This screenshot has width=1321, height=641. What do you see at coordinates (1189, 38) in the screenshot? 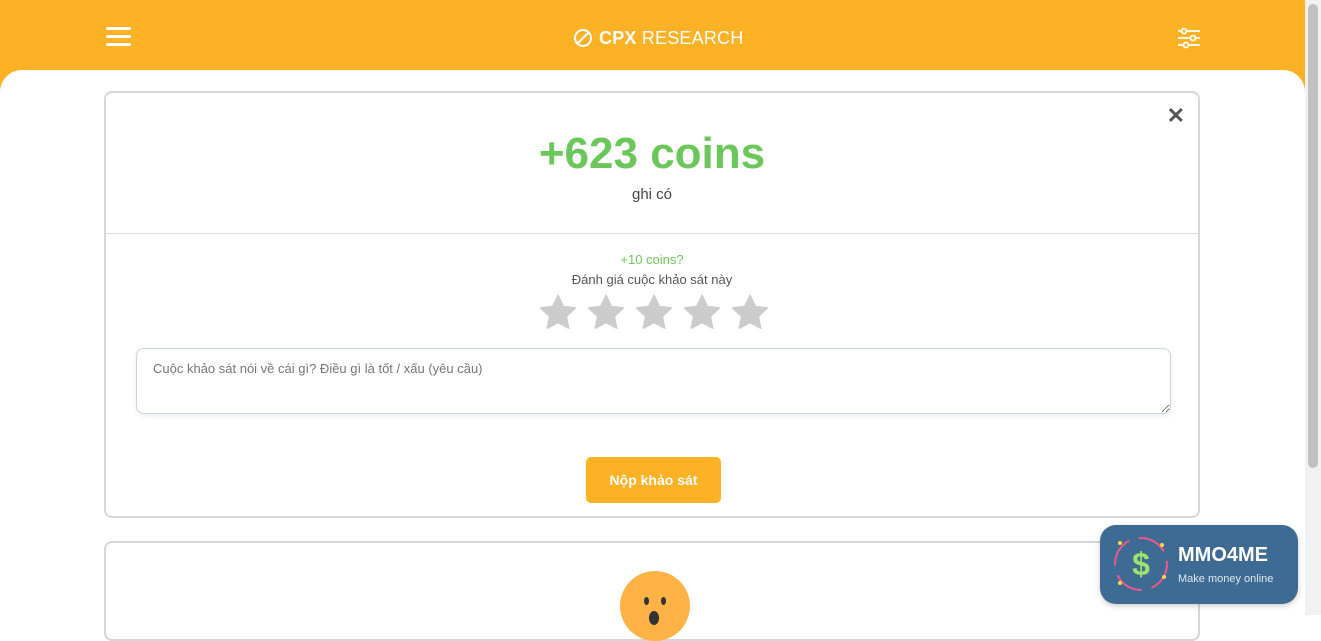
I see `sliders-icon` at bounding box center [1189, 38].